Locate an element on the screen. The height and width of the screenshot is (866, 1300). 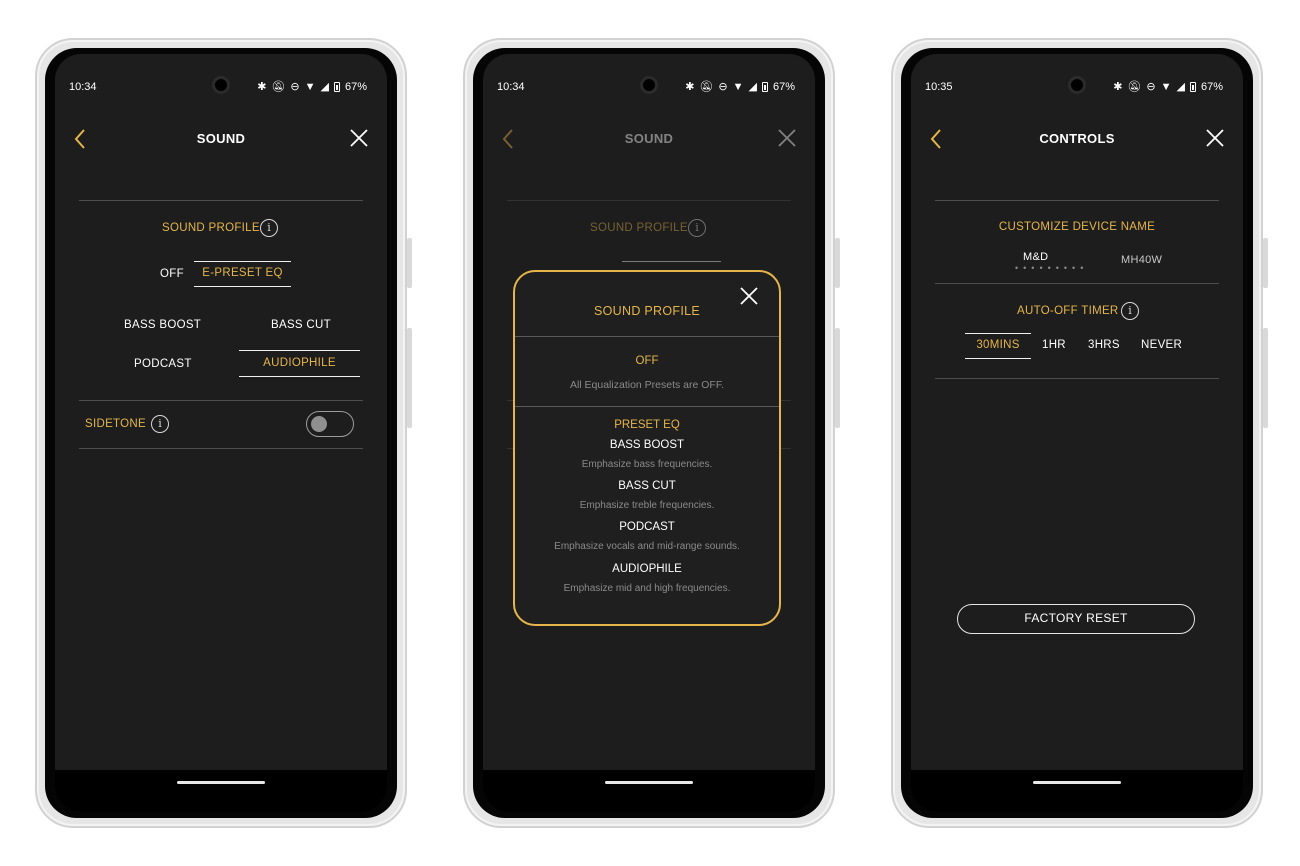
timer-option-3hrs: 3HRS is located at coordinates (1104, 345).